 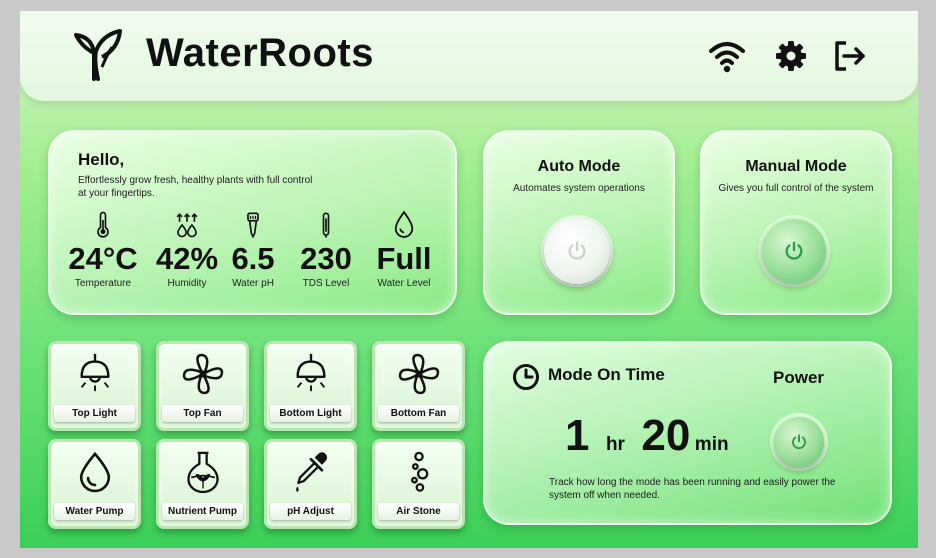 What do you see at coordinates (326, 249) in the screenshot?
I see `metric-tds-level: 230 TDS Level` at bounding box center [326, 249].